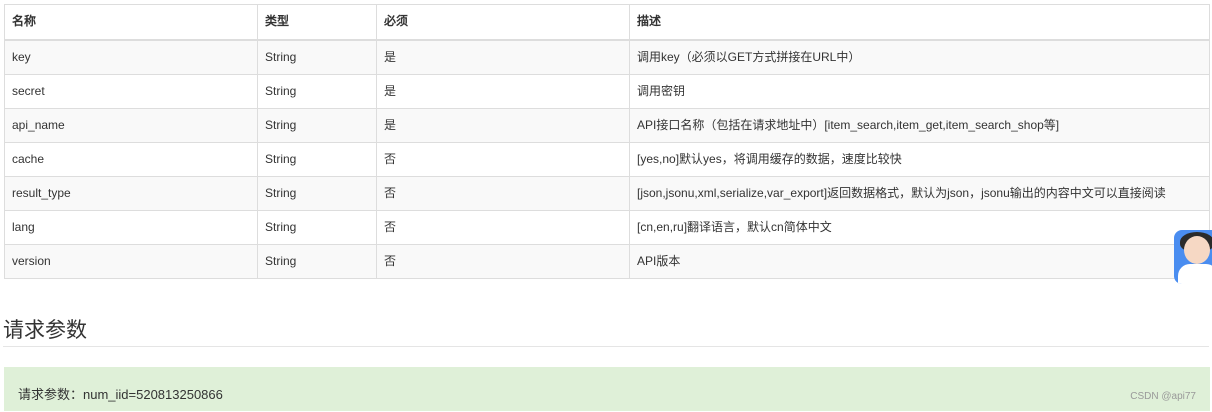  Describe the element at coordinates (607, 389) in the screenshot. I see `request-params-box: 请求参数：num_iid=520813250866 CSDN @api77` at that location.